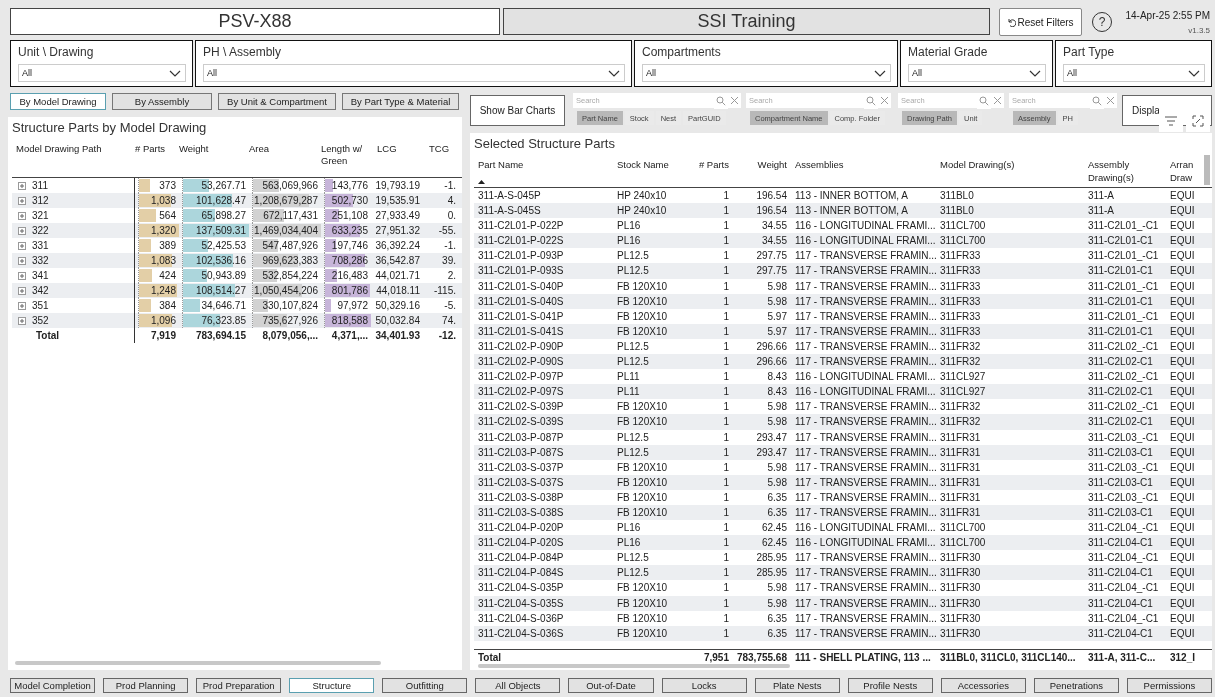  Describe the element at coordinates (146, 685) in the screenshot. I see `page-tab: Prod Planning` at that location.